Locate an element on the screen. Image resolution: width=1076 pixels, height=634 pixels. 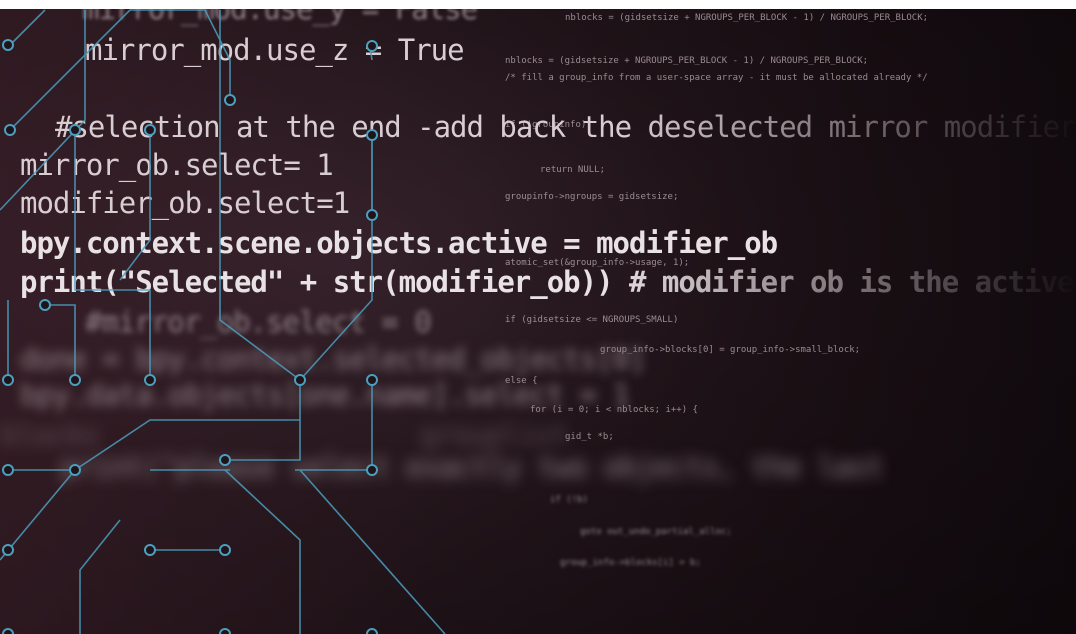
top-border is located at coordinates (538, 4).